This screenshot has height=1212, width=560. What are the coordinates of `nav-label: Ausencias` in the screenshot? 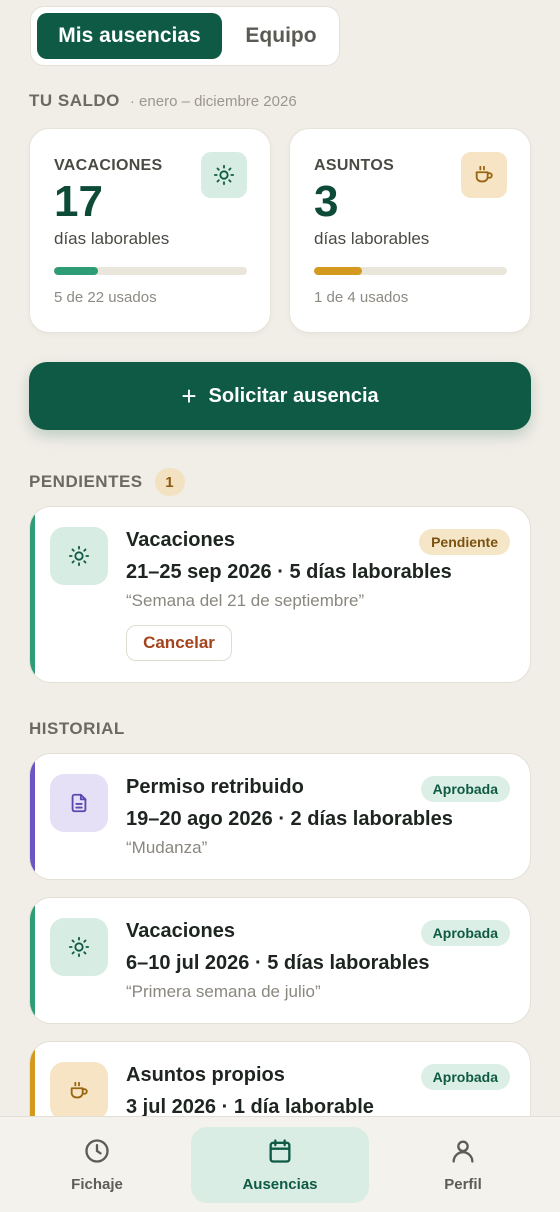 It's located at (280, 1184).